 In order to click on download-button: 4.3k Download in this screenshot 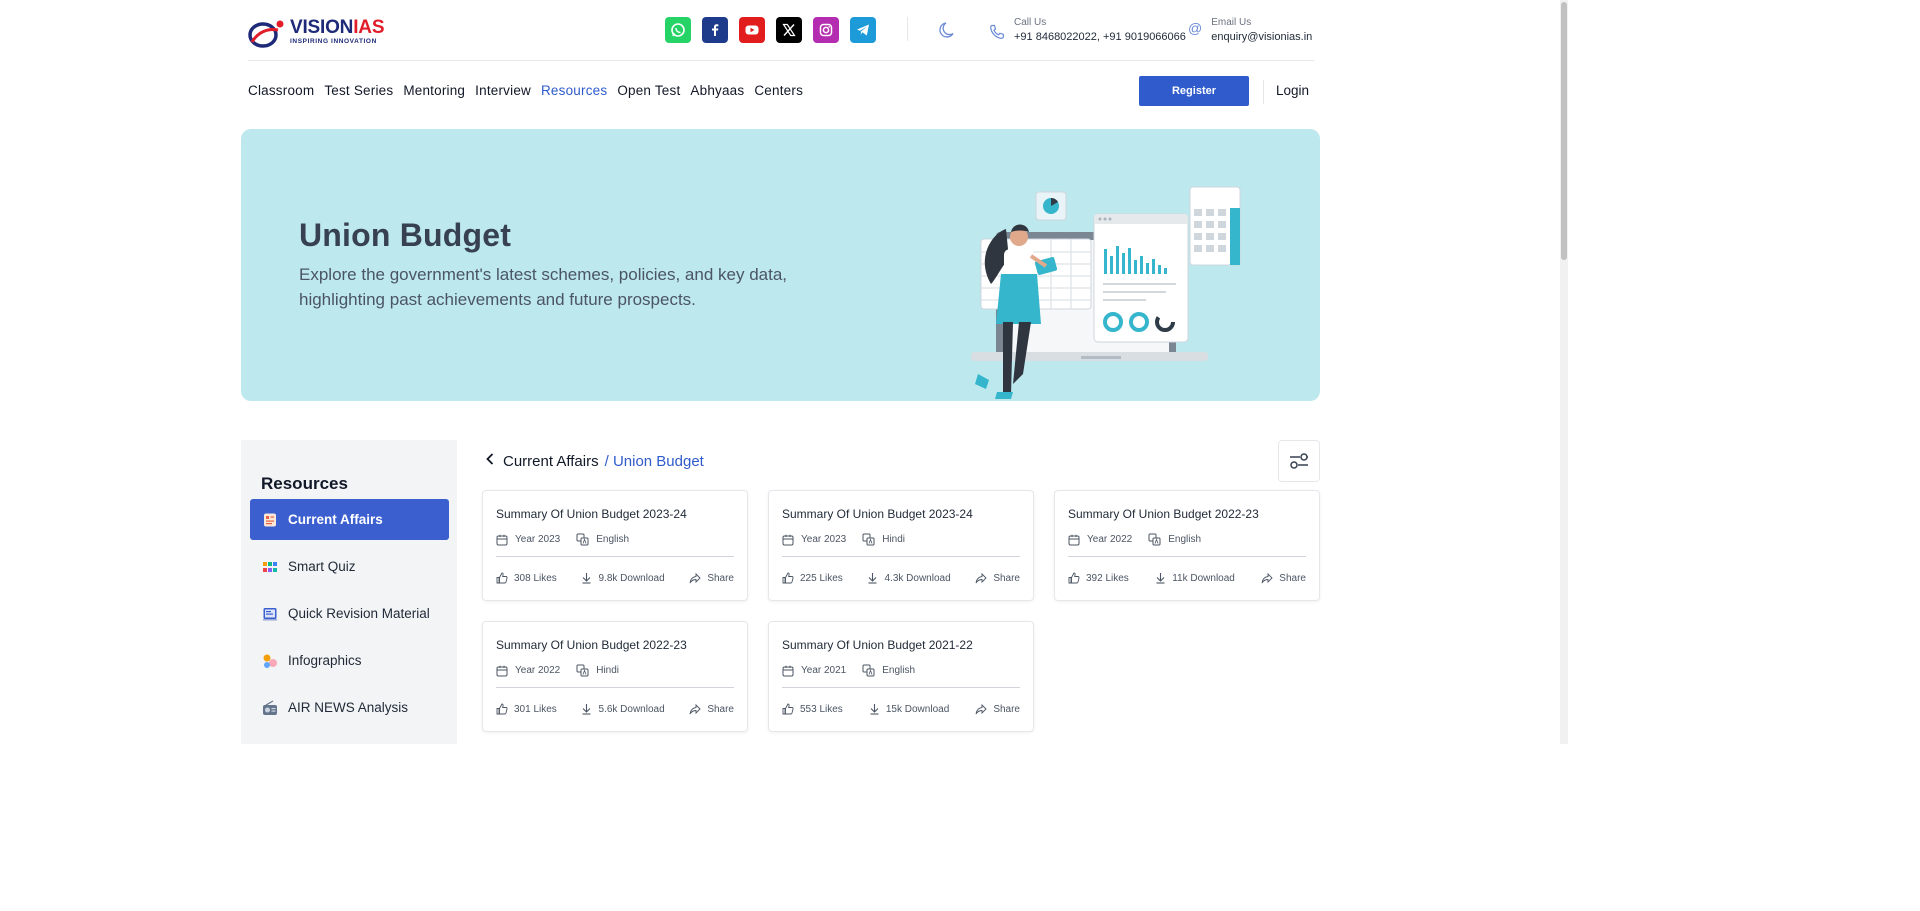, I will do `click(909, 578)`.